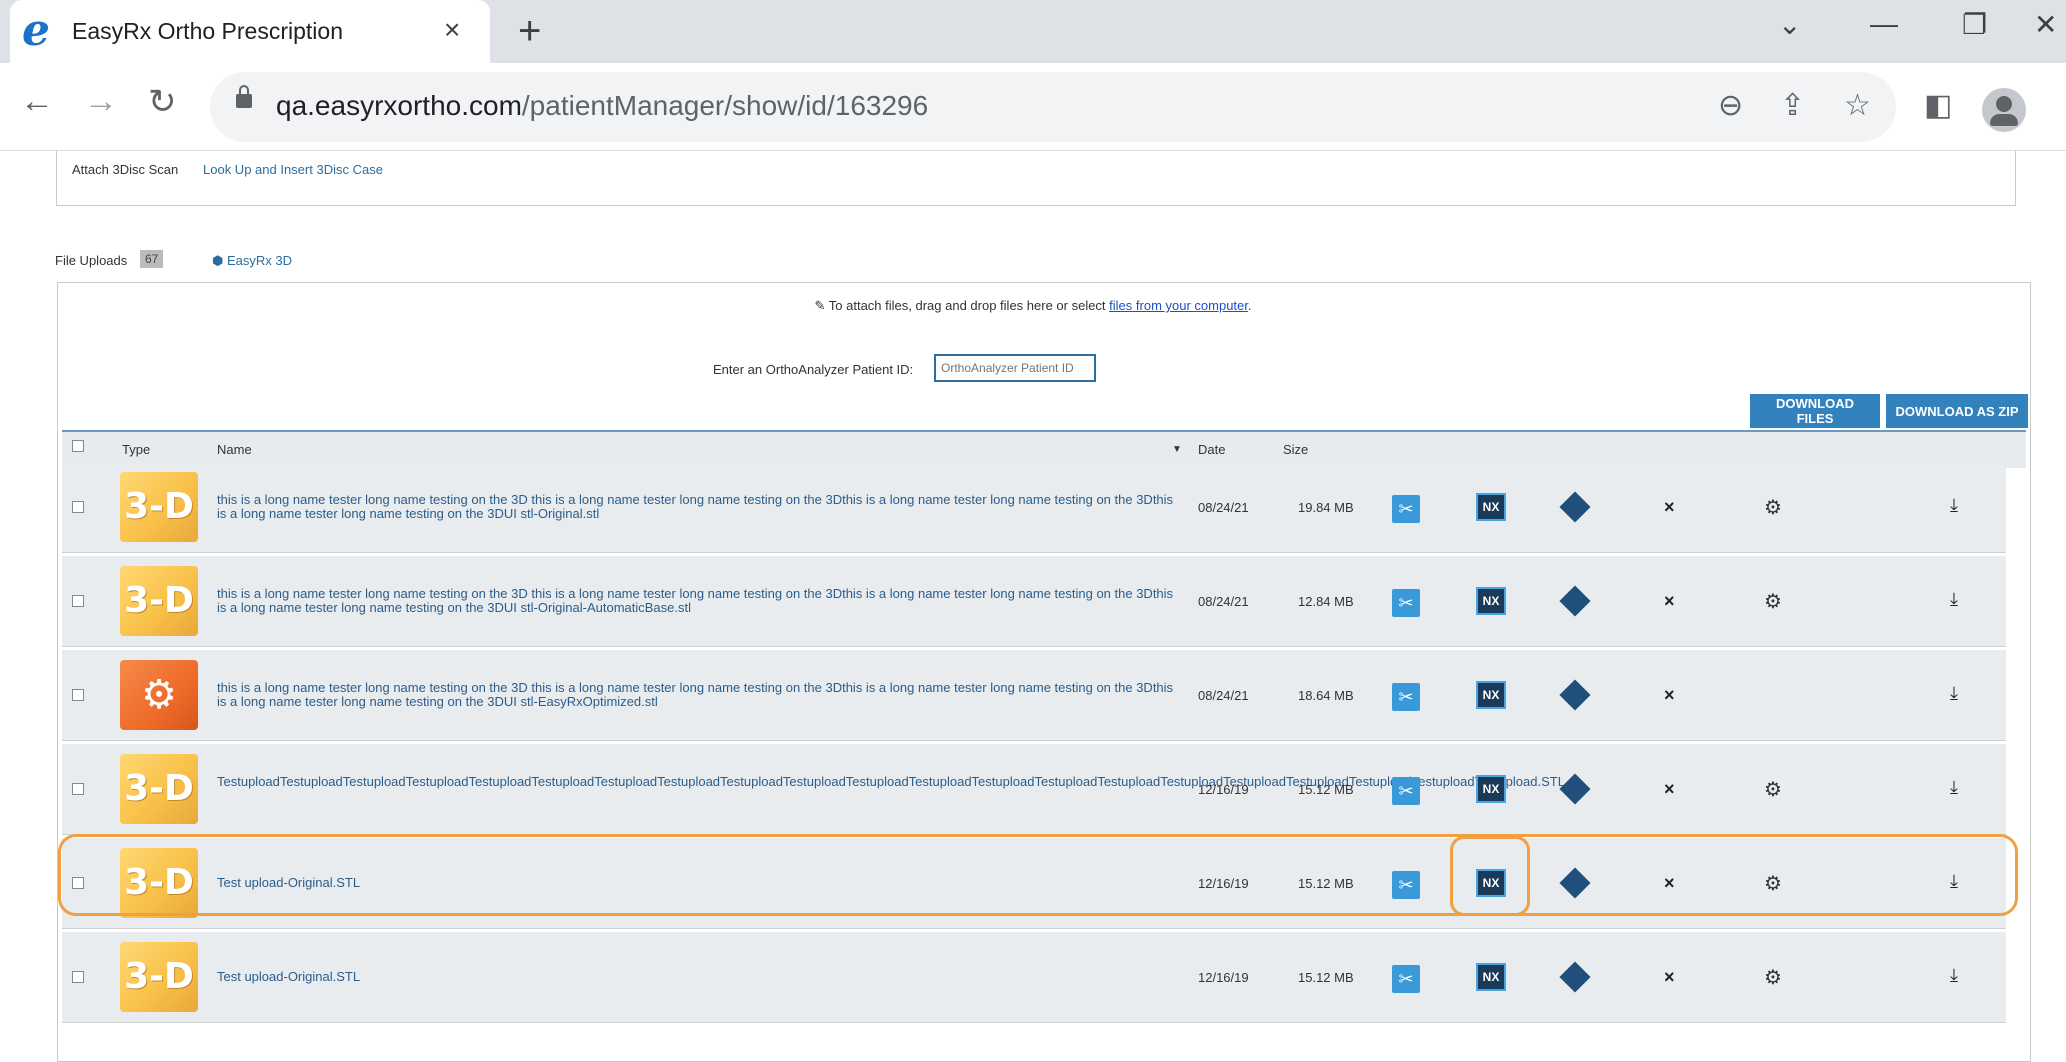 The height and width of the screenshot is (1062, 2066). What do you see at coordinates (244, 96) in the screenshot?
I see `lock-icon` at bounding box center [244, 96].